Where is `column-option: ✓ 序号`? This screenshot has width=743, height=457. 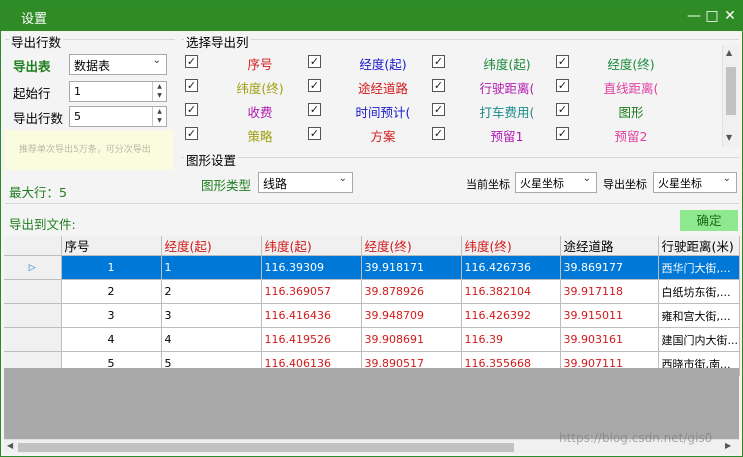 column-option: ✓ 序号 is located at coordinates (247, 63).